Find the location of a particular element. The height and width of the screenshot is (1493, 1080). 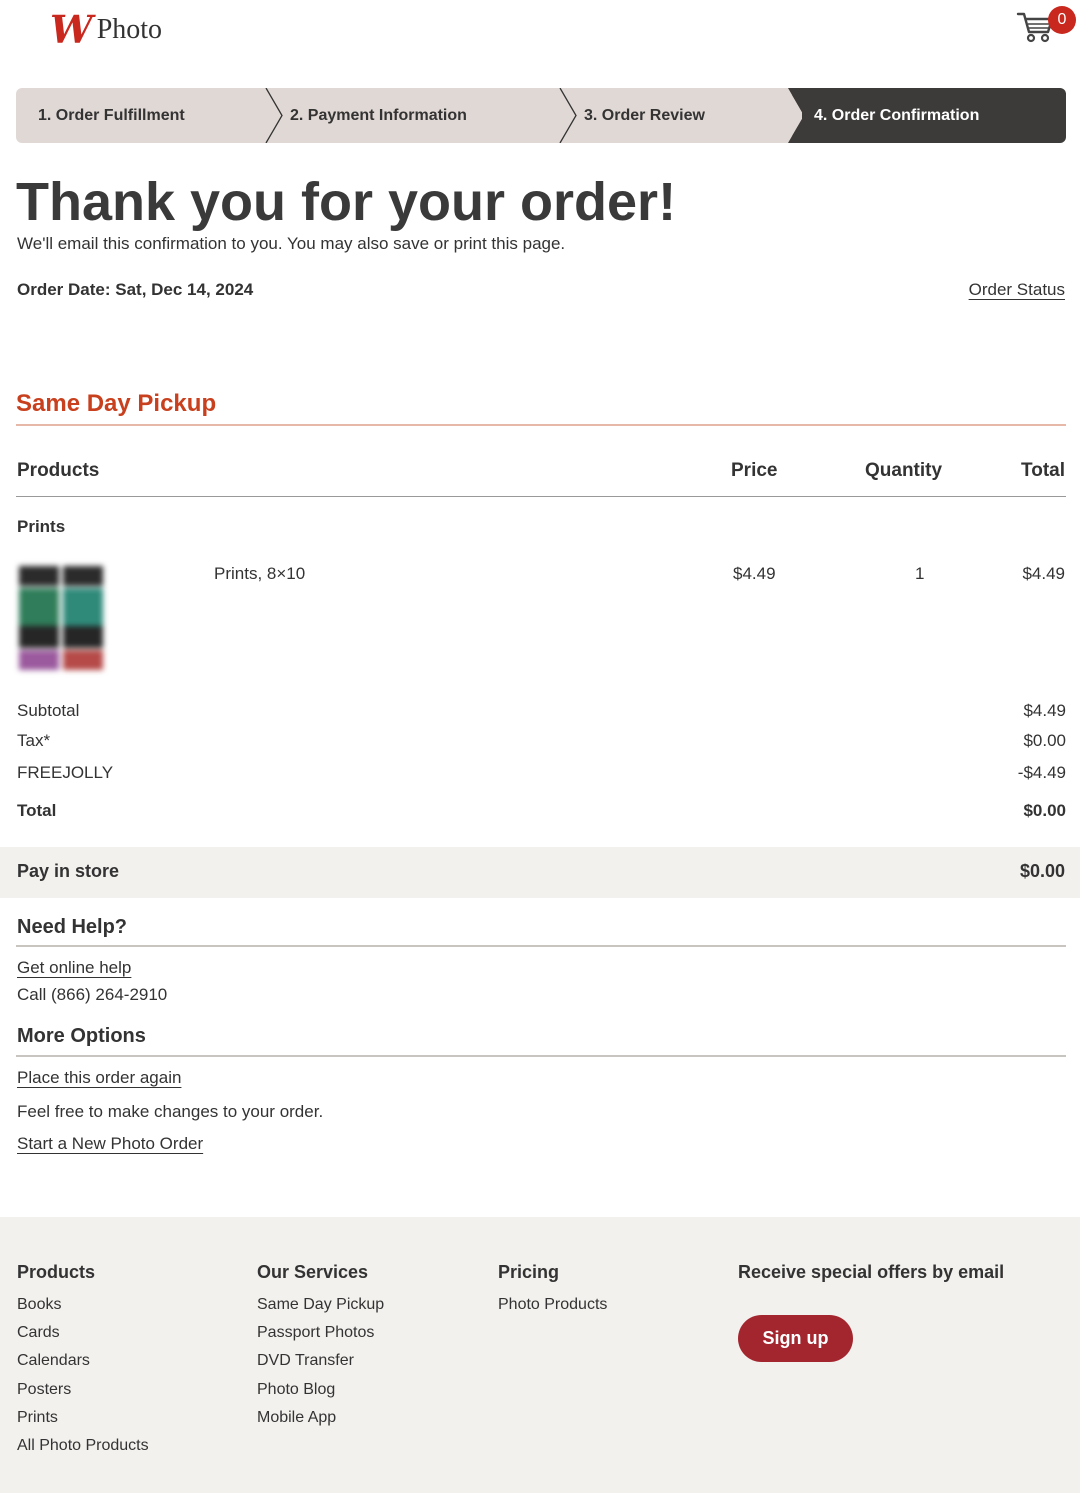

tax-value: $0.00 is located at coordinates (1044, 740).